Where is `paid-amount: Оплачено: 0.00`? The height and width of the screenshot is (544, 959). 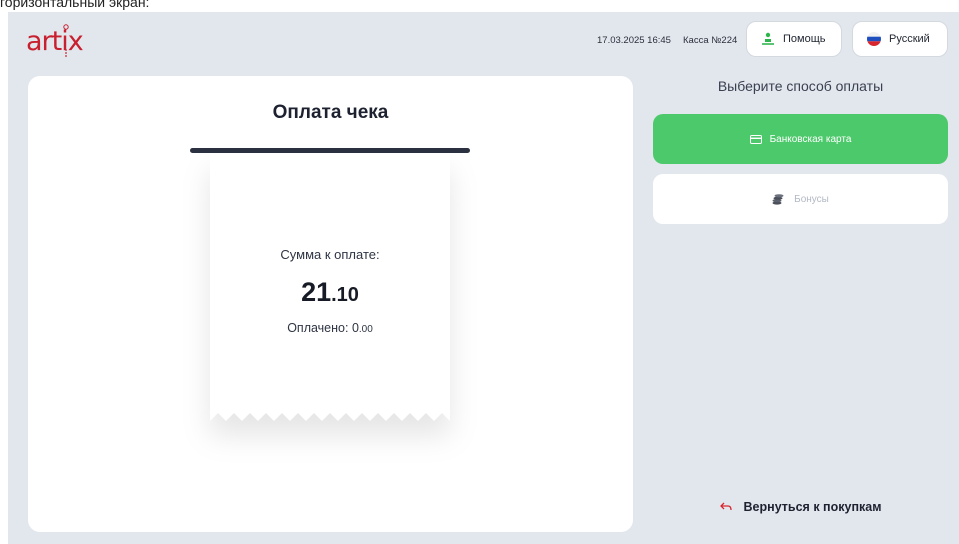
paid-amount: Оплачено: 0.00 is located at coordinates (330, 328).